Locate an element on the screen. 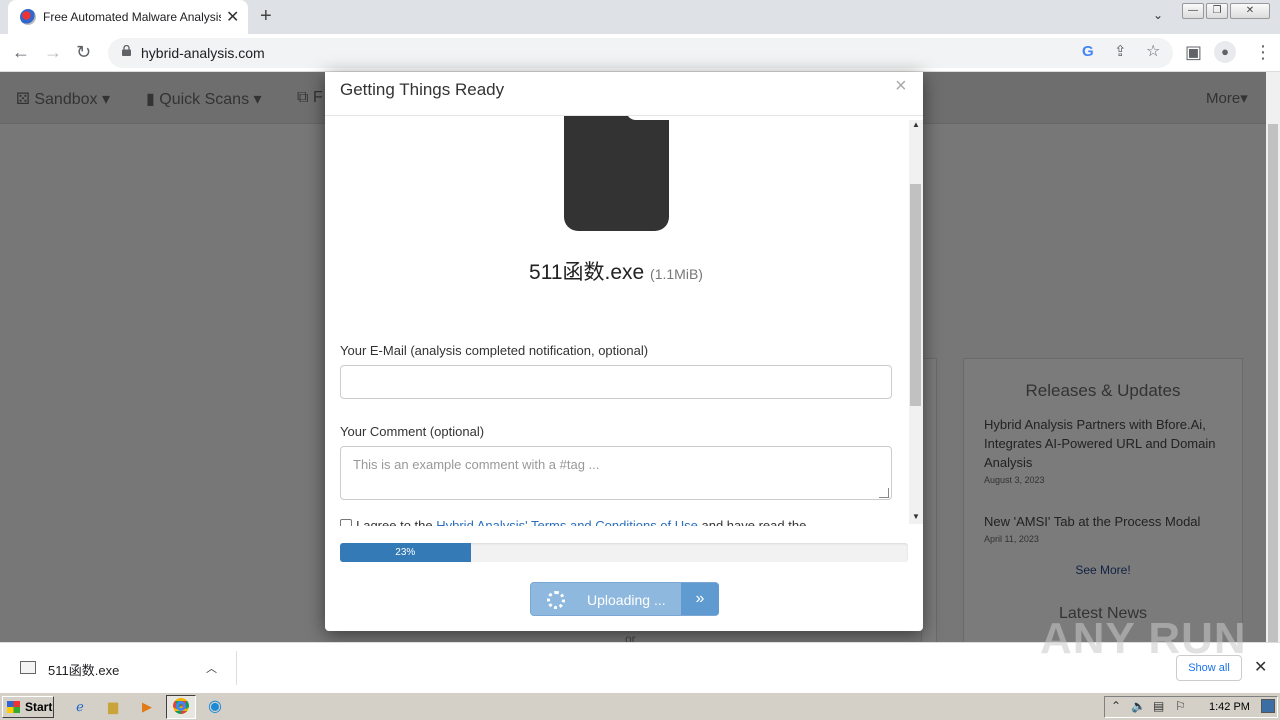 Image resolution: width=1280 pixels, height=720 pixels. side-panel-icon: ▣ is located at coordinates (1193, 52).